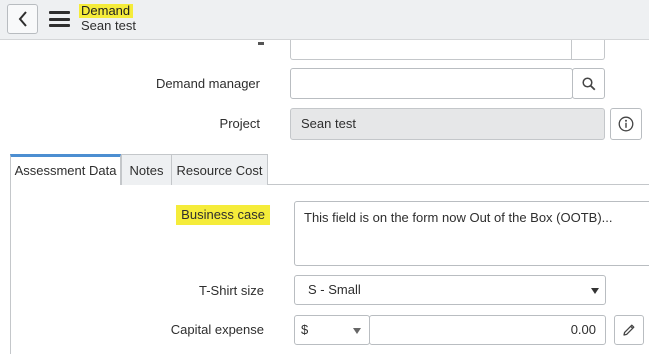  Describe the element at coordinates (487, 330) in the screenshot. I see `capital-expense-amount-input: 0.00` at that location.